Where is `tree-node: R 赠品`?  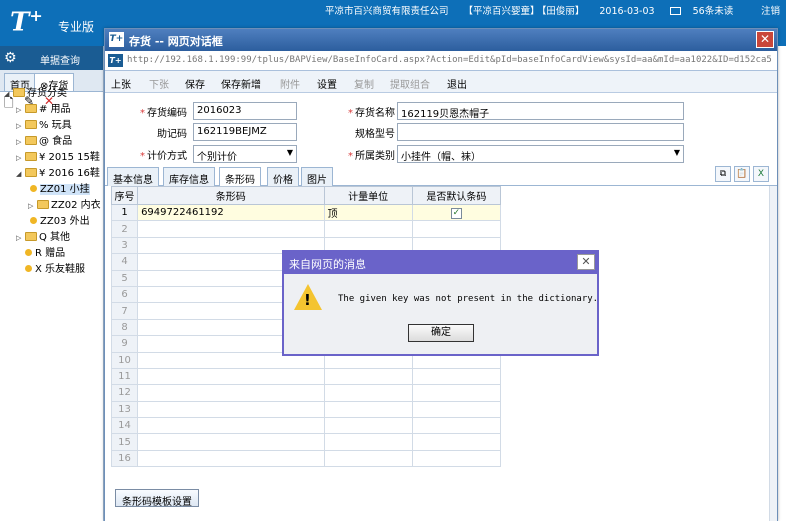
tree-node: R 赠品 is located at coordinates (52, 254).